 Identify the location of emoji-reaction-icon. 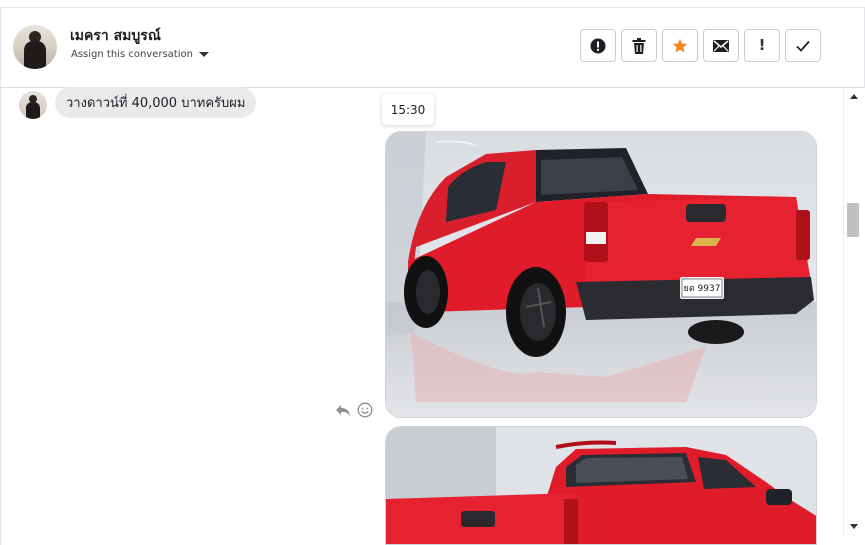
(365, 410).